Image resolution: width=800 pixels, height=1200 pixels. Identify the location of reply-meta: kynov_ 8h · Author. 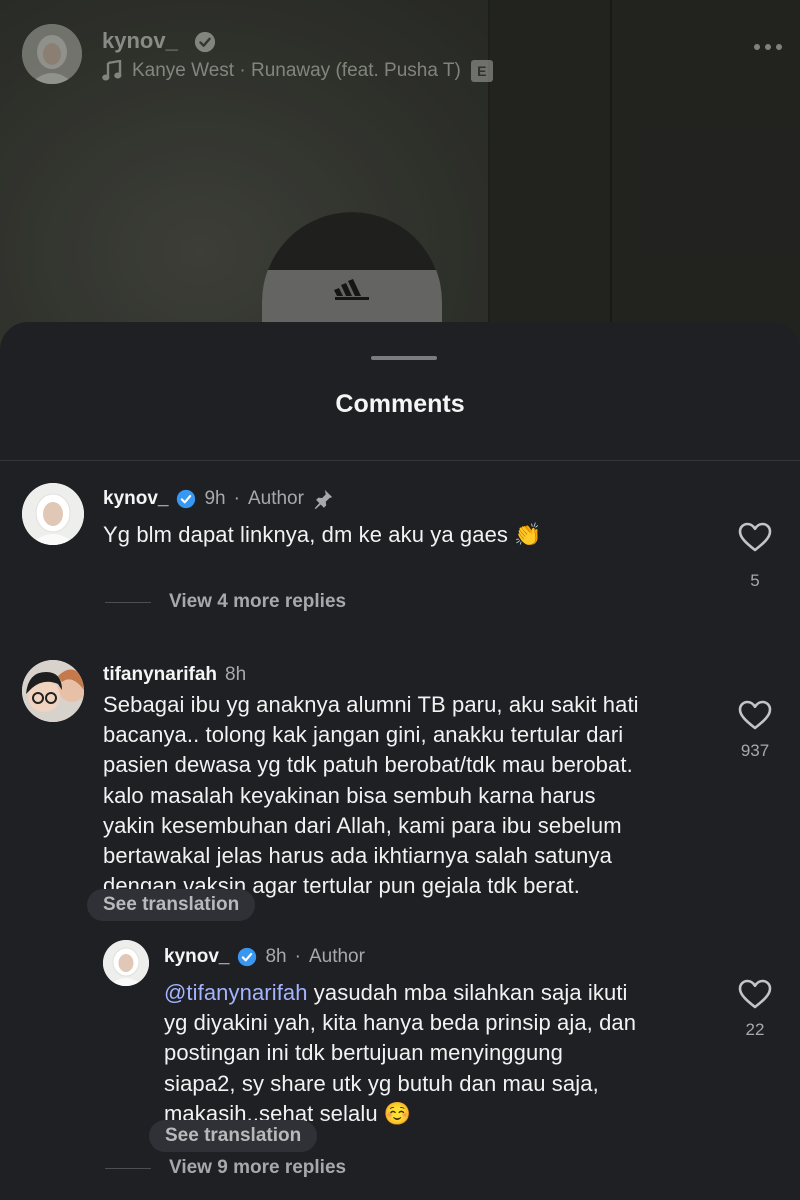
(264, 957).